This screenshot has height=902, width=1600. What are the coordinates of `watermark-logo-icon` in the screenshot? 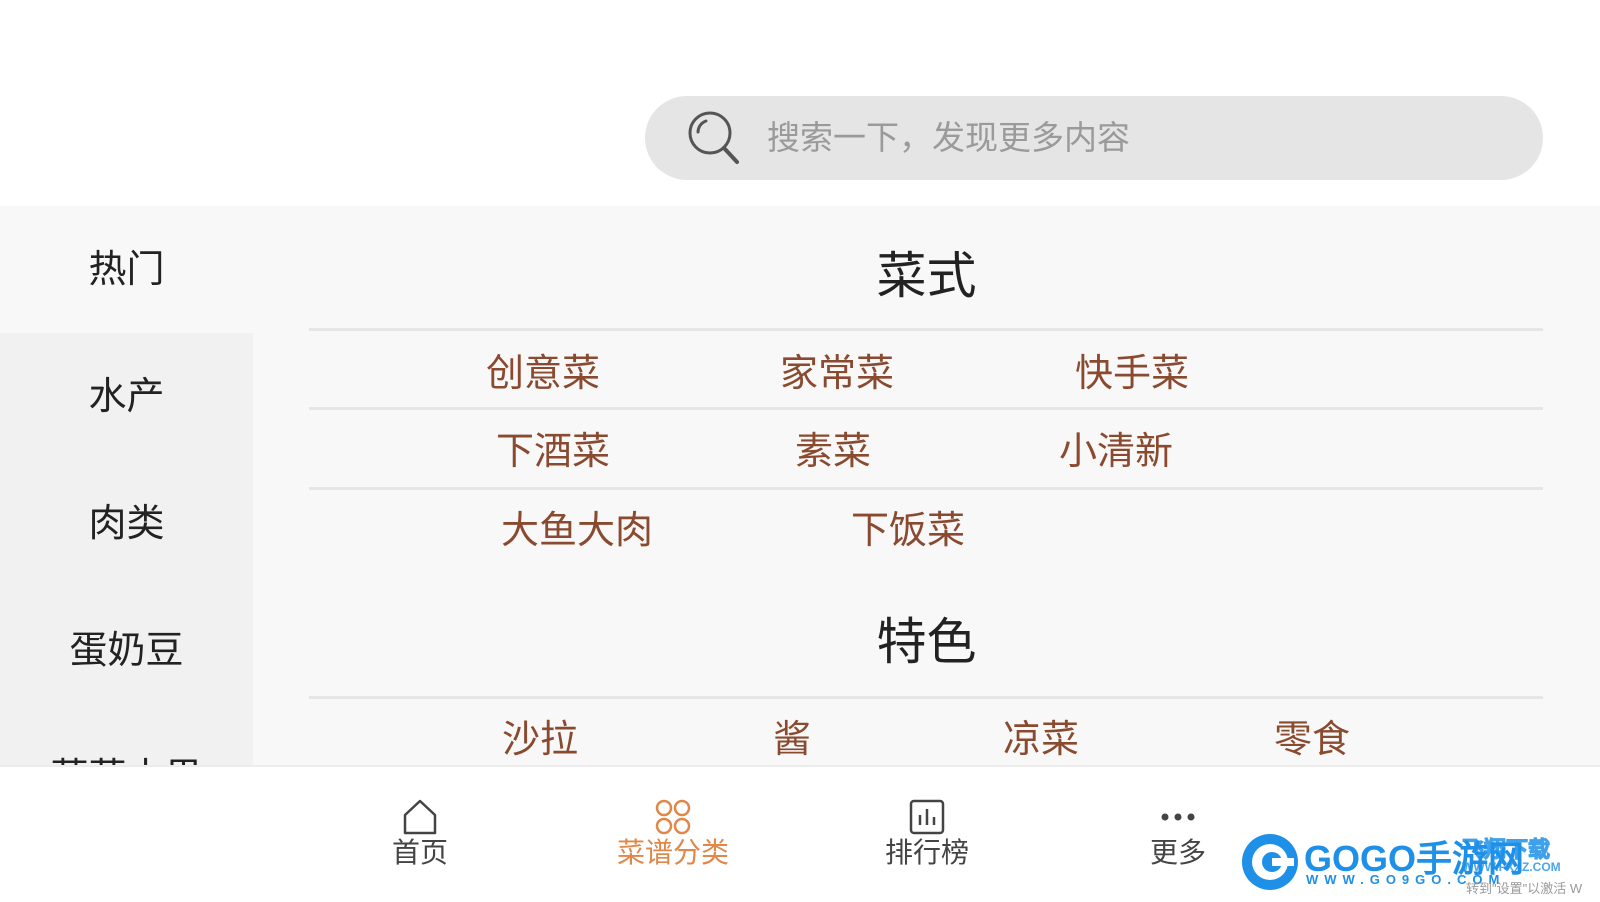 It's located at (1270, 862).